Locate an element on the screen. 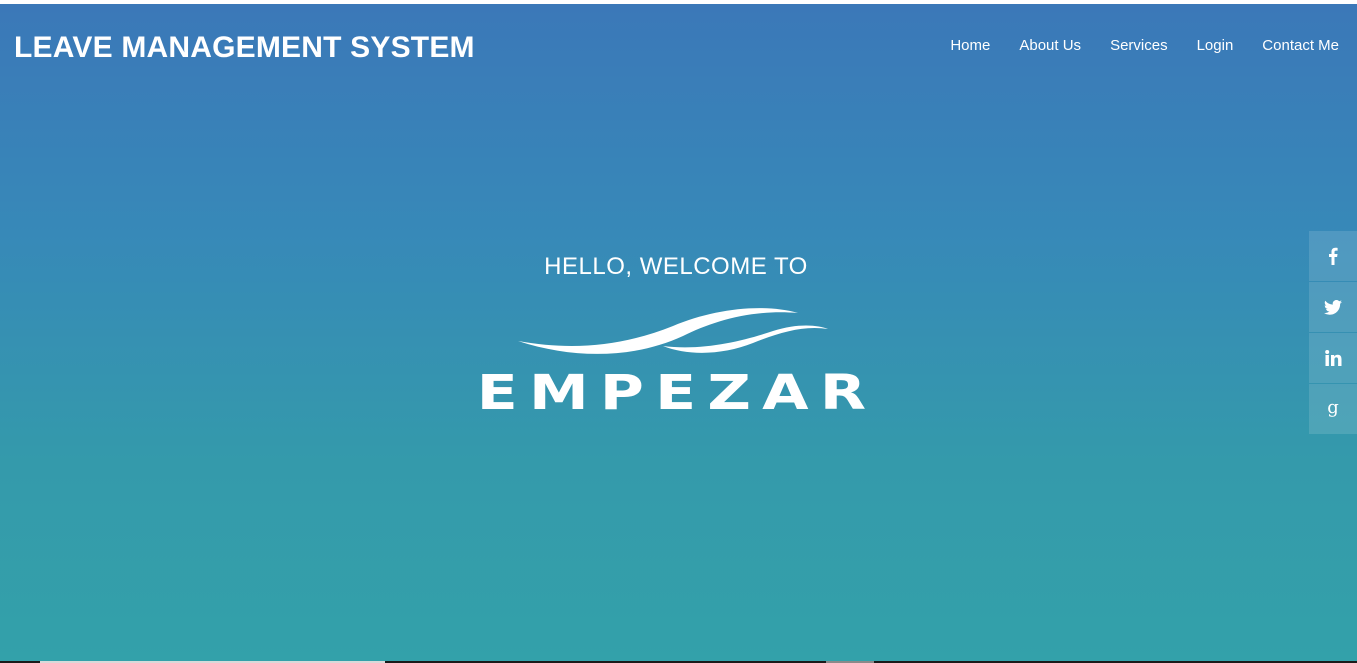 The height and width of the screenshot is (663, 1357). social-sidebar: g is located at coordinates (1333, 333).